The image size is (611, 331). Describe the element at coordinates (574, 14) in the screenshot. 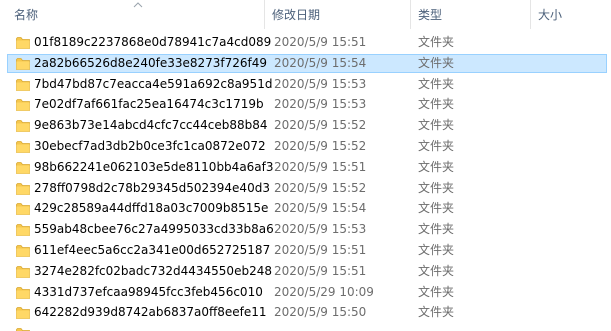

I see `column-header-size: 大小` at that location.